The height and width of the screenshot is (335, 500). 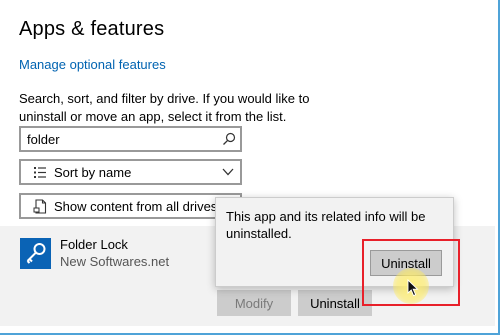 I want to click on sort-dropdown: Sort by name, so click(x=130, y=172).